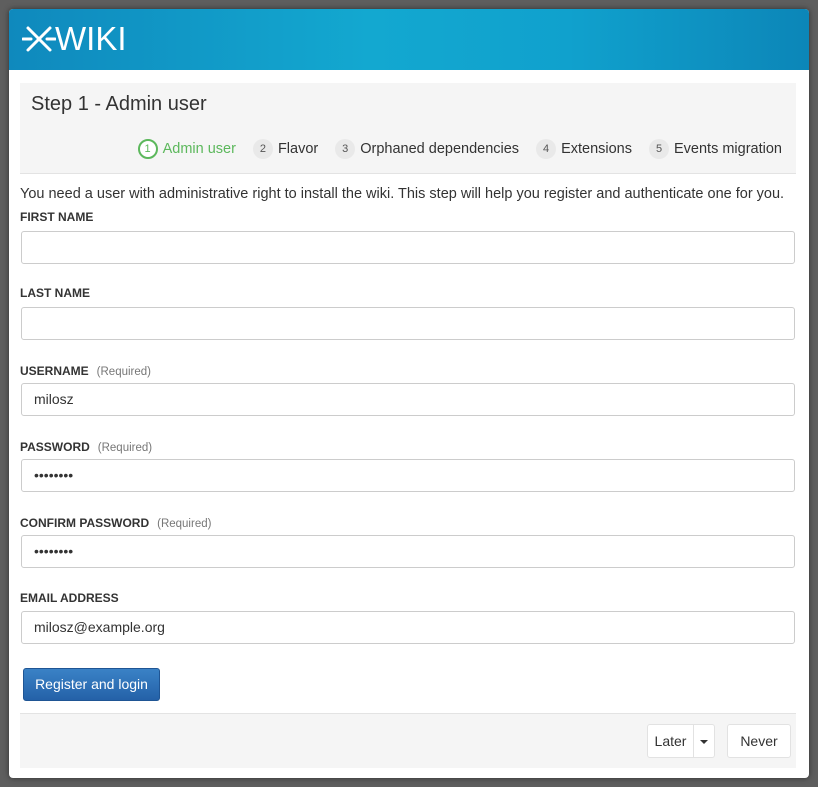  I want to click on username-field: milosz, so click(408, 399).